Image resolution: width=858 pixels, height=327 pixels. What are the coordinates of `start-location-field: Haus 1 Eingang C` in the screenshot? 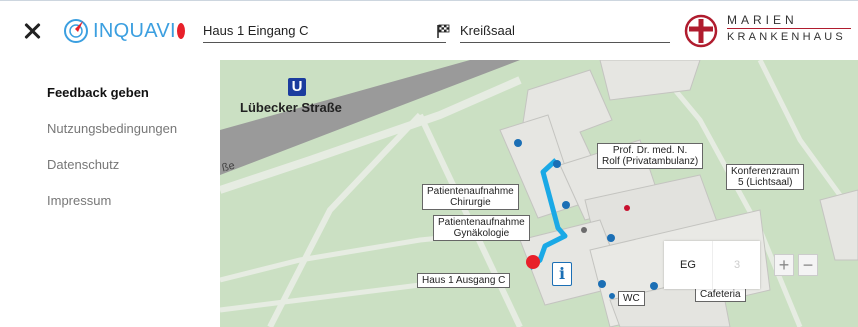 It's located at (324, 31).